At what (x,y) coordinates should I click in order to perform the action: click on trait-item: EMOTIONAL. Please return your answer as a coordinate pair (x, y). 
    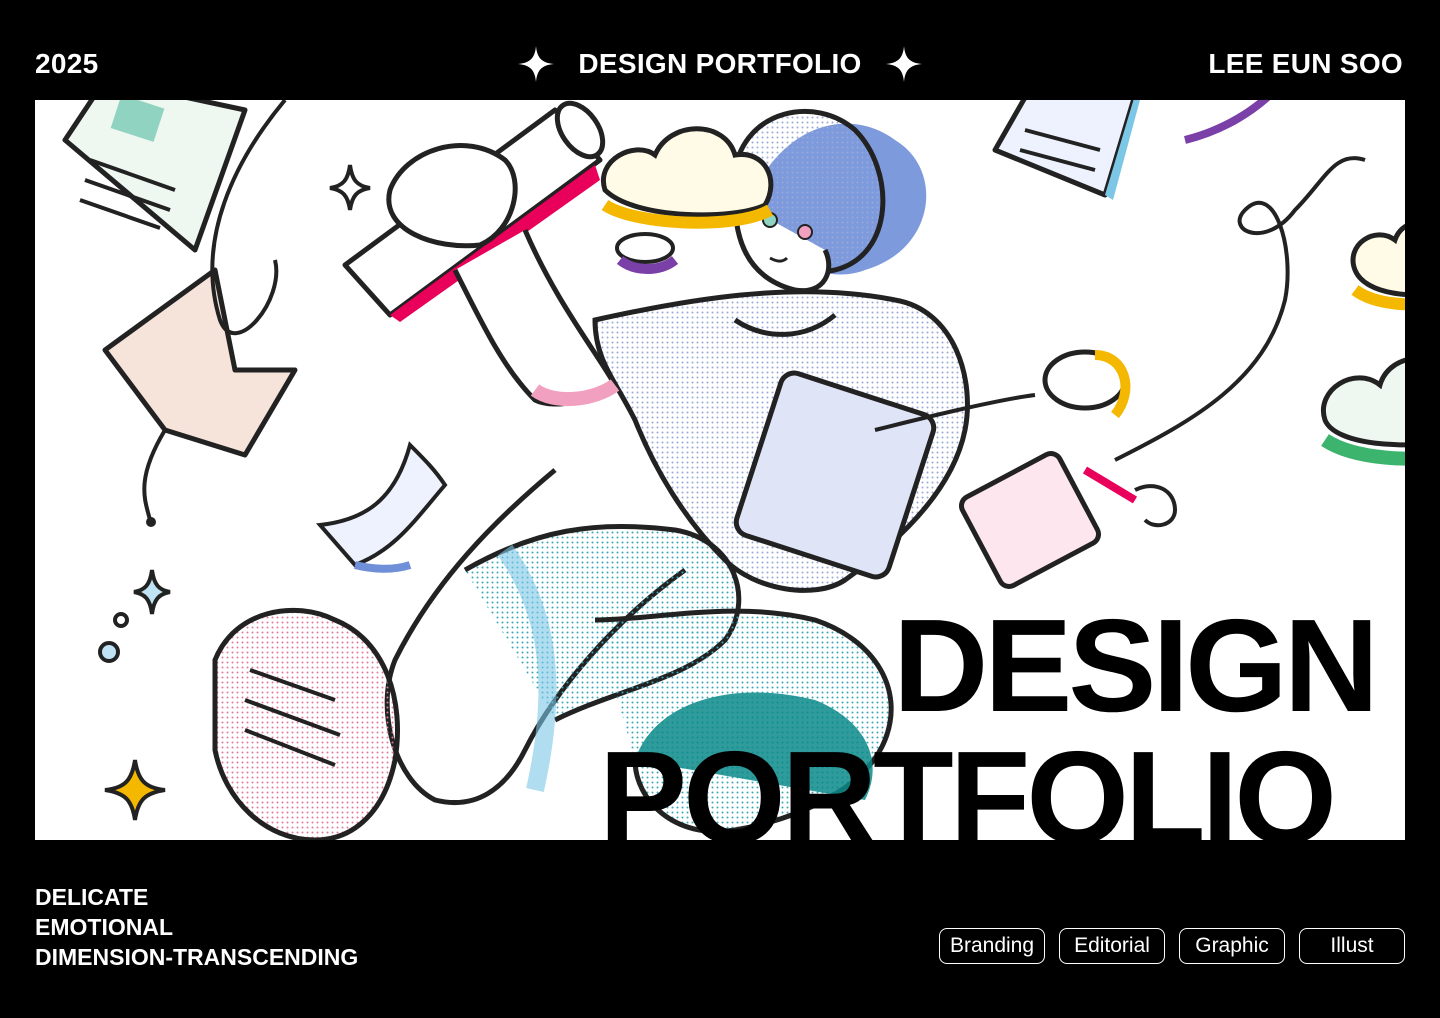
    Looking at the image, I should click on (104, 927).